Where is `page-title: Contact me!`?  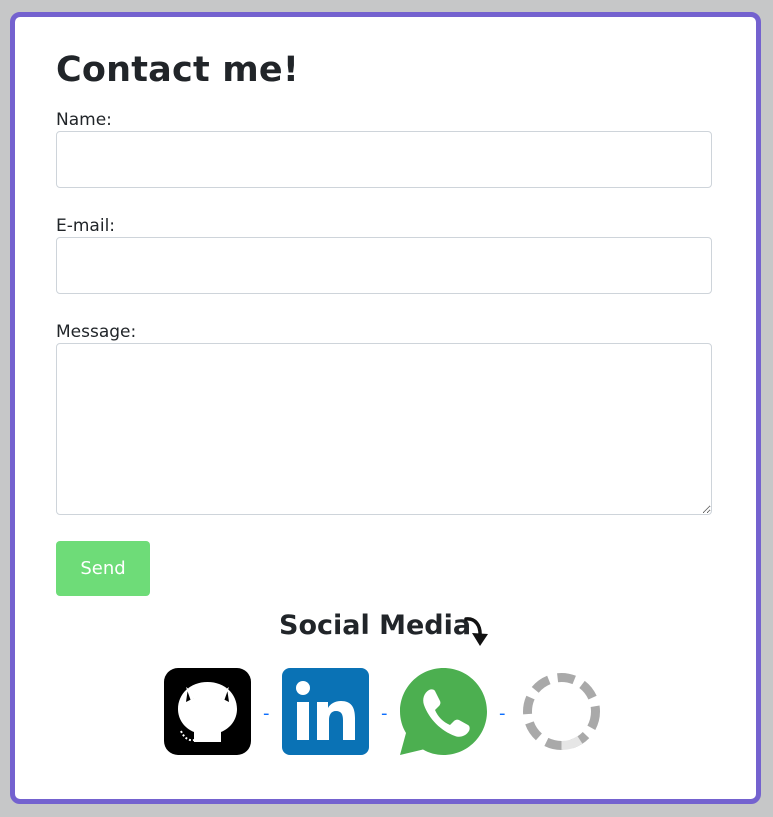
page-title: Contact me! is located at coordinates (178, 70).